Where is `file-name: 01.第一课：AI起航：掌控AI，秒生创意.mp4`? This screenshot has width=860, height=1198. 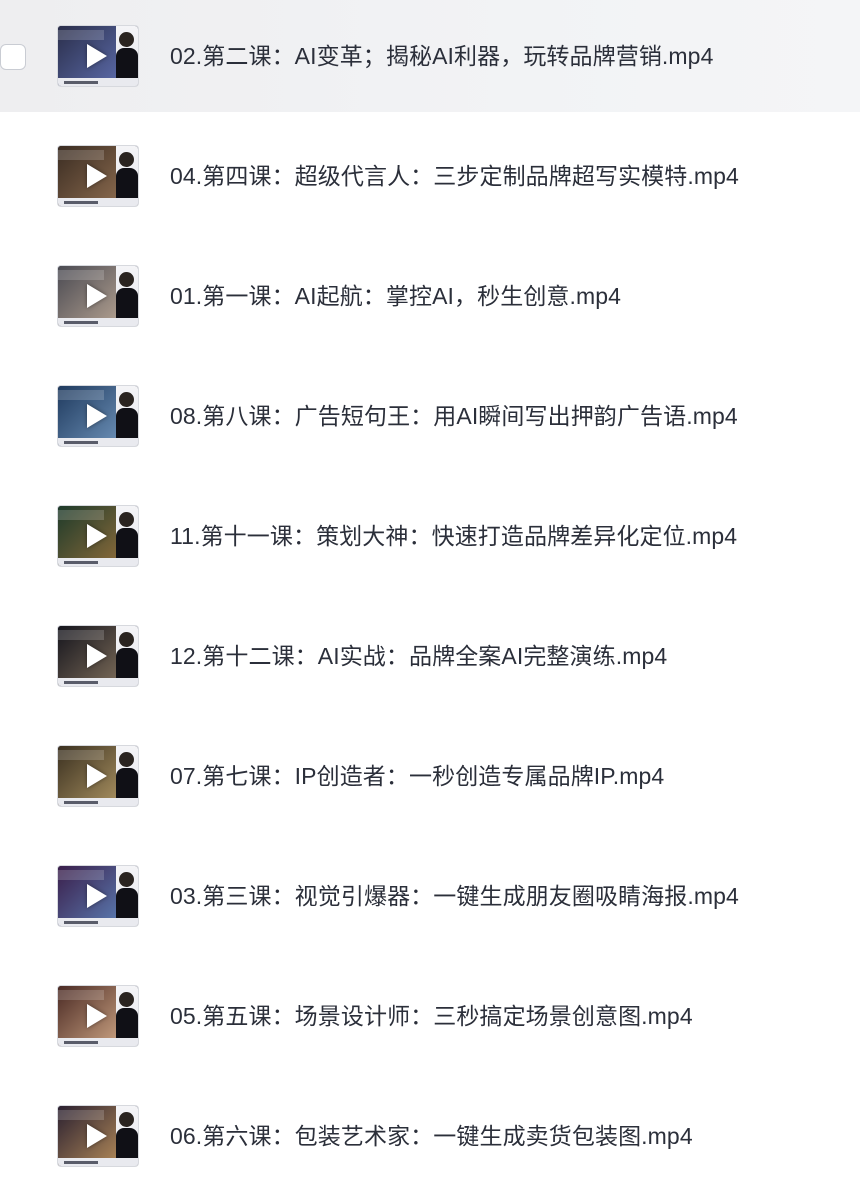
file-name: 01.第一课：AI起航：掌控AI，秒生创意.mp4 is located at coordinates (395, 296).